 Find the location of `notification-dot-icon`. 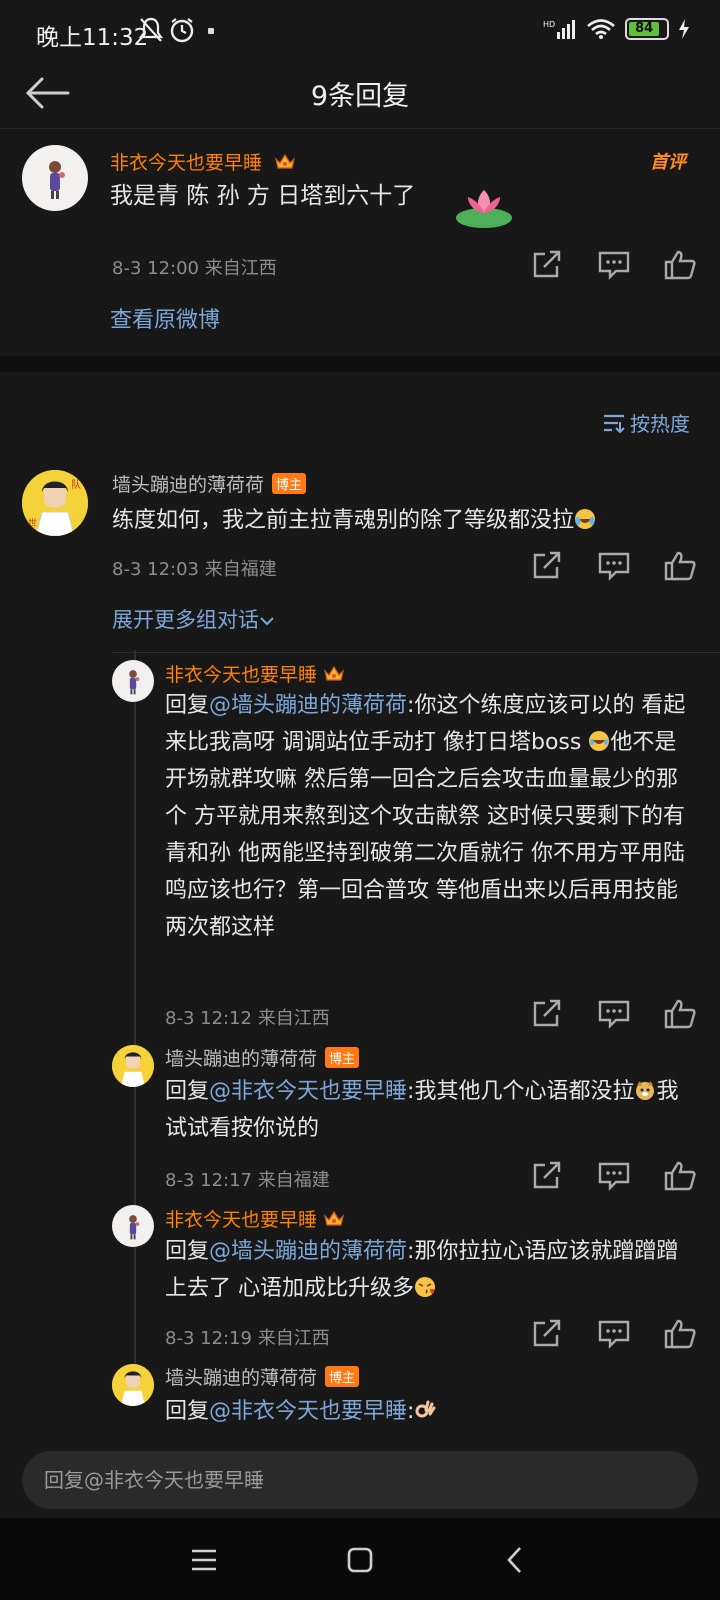

notification-dot-icon is located at coordinates (211, 31).